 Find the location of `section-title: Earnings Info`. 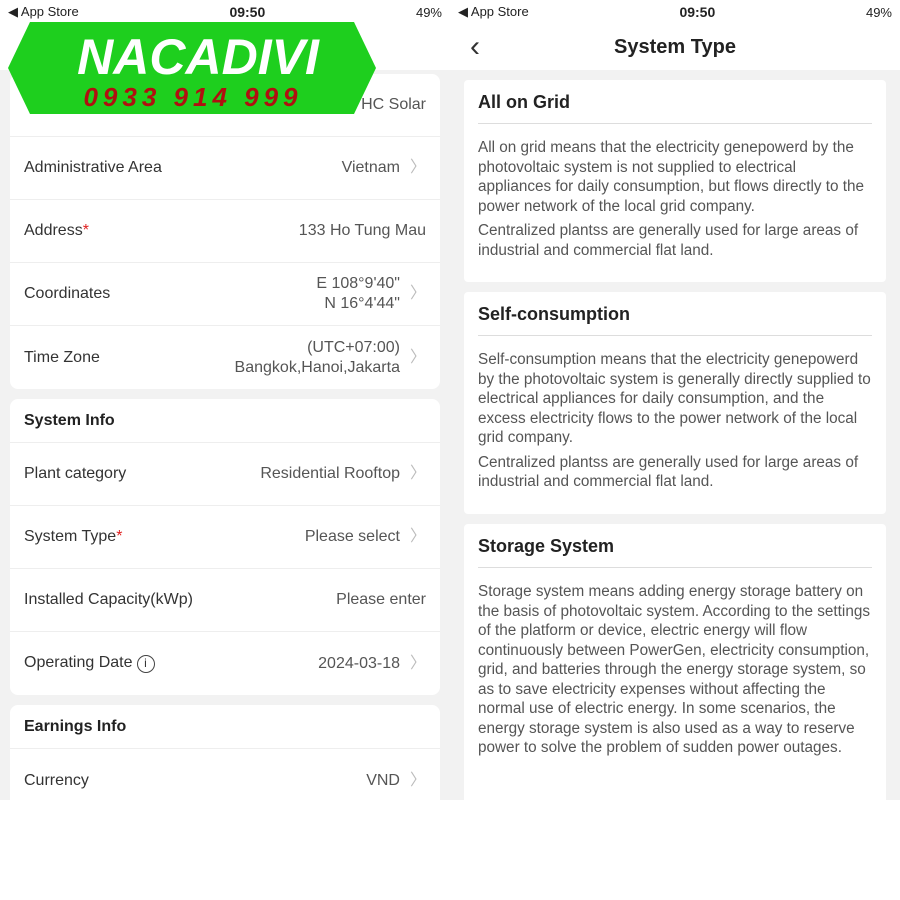

section-title: Earnings Info is located at coordinates (225, 727).